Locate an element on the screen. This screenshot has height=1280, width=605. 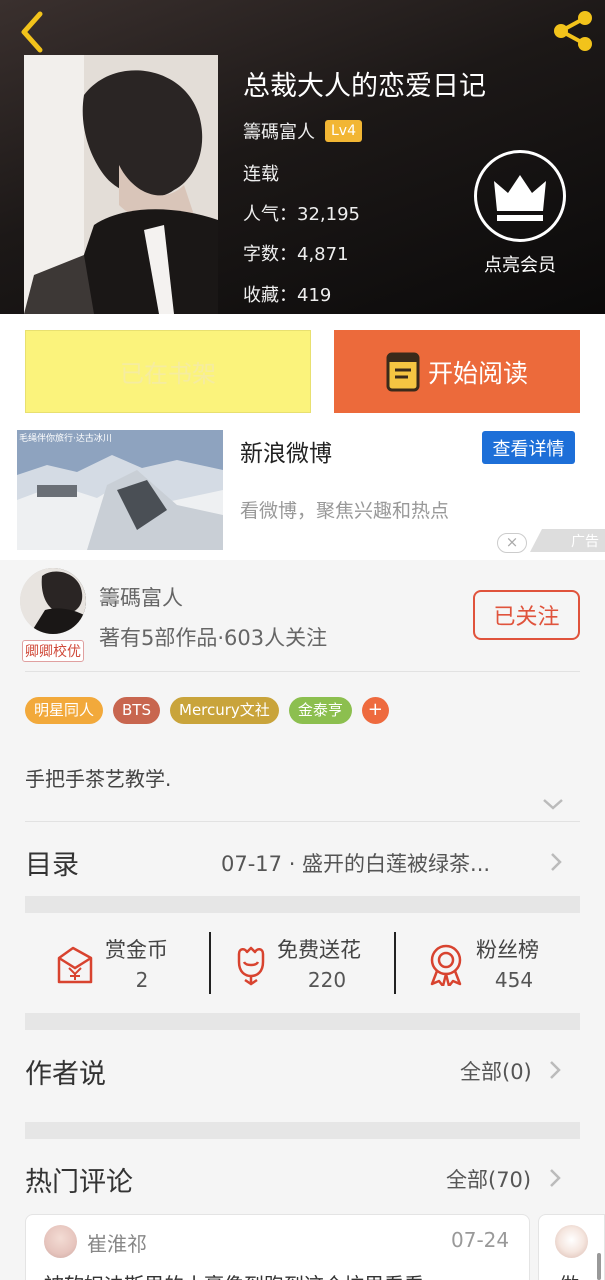
tag-item: Mercury文社 is located at coordinates (224, 710).